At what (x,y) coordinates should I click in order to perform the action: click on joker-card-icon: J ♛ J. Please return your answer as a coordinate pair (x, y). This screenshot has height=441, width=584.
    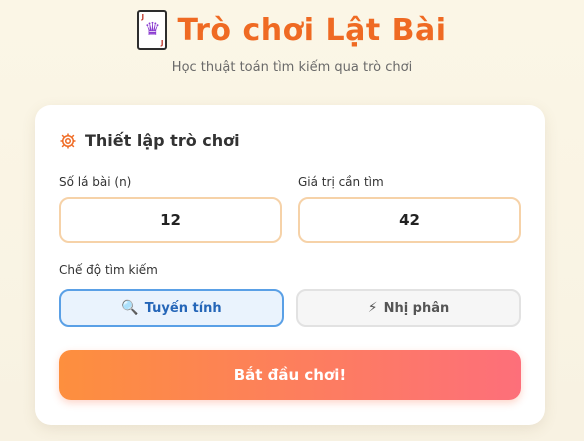
    Looking at the image, I should click on (152, 30).